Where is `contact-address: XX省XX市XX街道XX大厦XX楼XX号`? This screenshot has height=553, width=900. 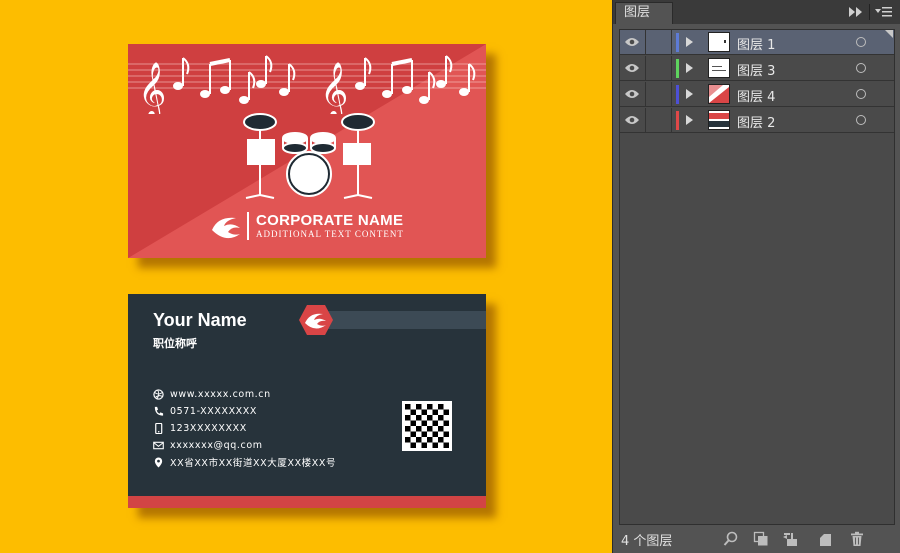 contact-address: XX省XX市XX街道XX大厦XX楼XX号 is located at coordinates (244, 462).